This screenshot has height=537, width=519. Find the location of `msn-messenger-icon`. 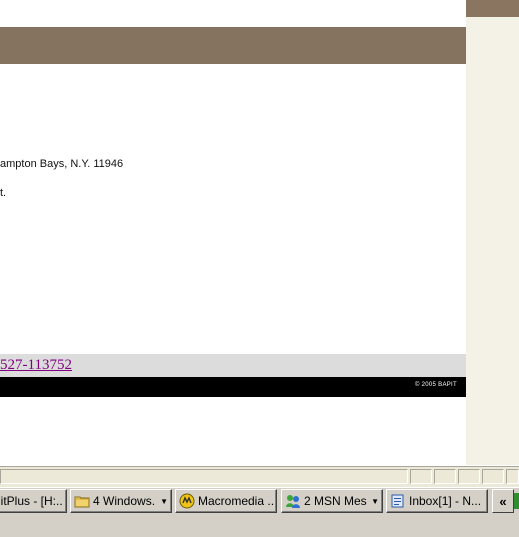

msn-messenger-icon is located at coordinates (293, 501).